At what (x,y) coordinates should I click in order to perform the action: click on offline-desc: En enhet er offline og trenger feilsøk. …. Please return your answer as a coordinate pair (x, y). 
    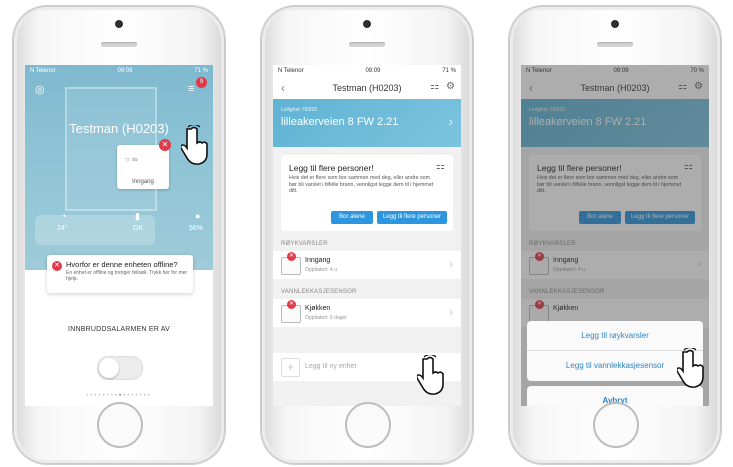
    Looking at the image, I should click on (127, 276).